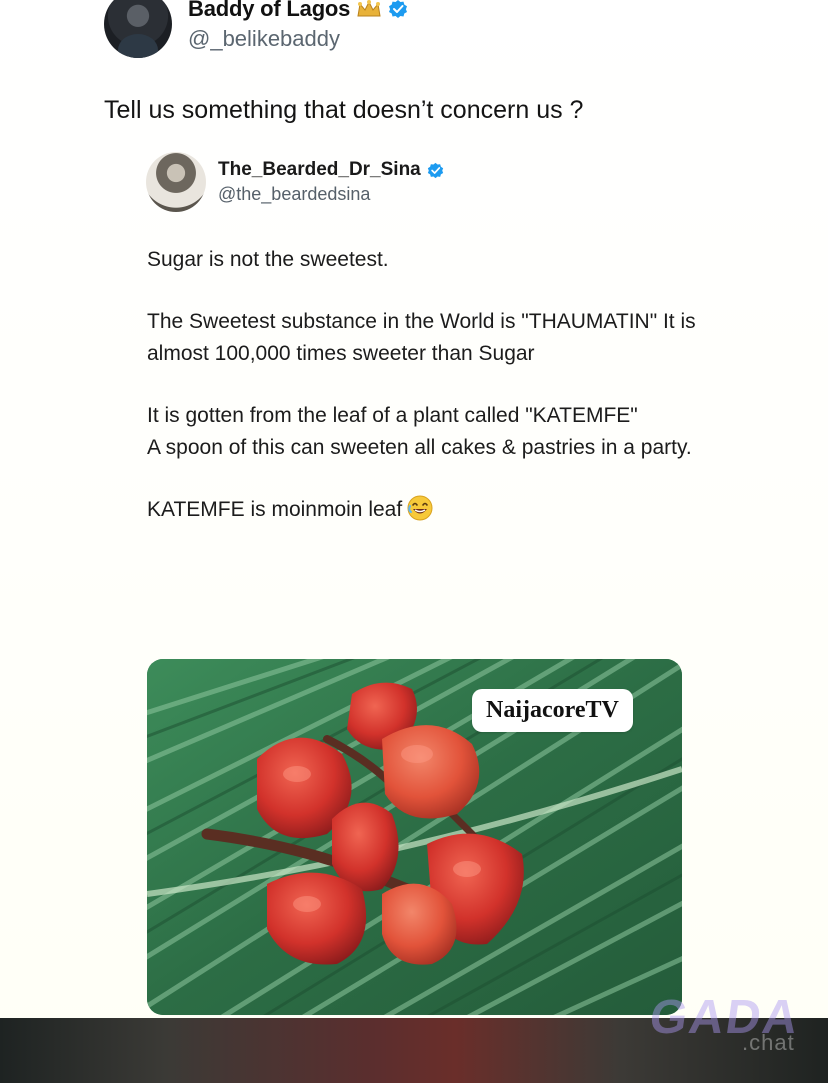  What do you see at coordinates (420, 508) in the screenshot?
I see `laughing-emoji-icon` at bounding box center [420, 508].